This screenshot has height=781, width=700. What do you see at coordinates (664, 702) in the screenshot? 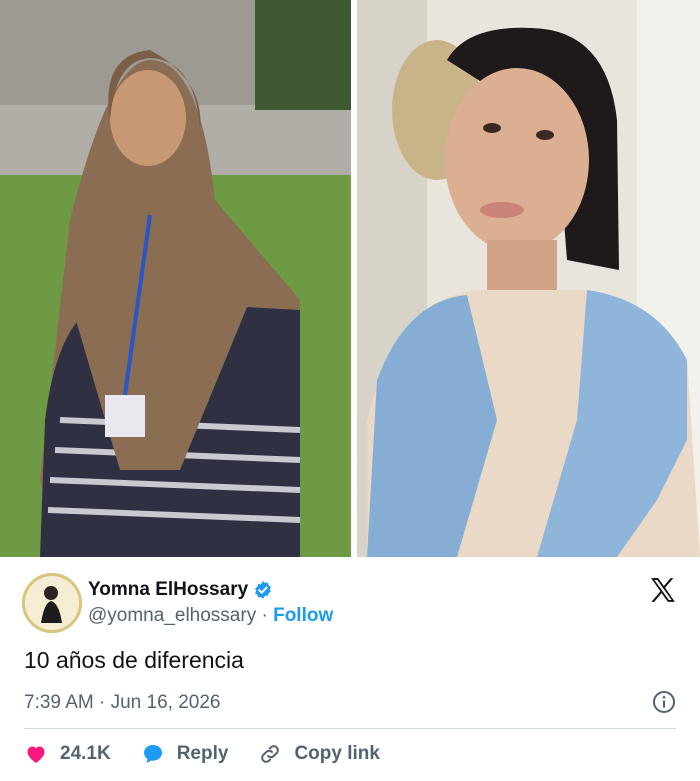
I see `info-icon` at bounding box center [664, 702].